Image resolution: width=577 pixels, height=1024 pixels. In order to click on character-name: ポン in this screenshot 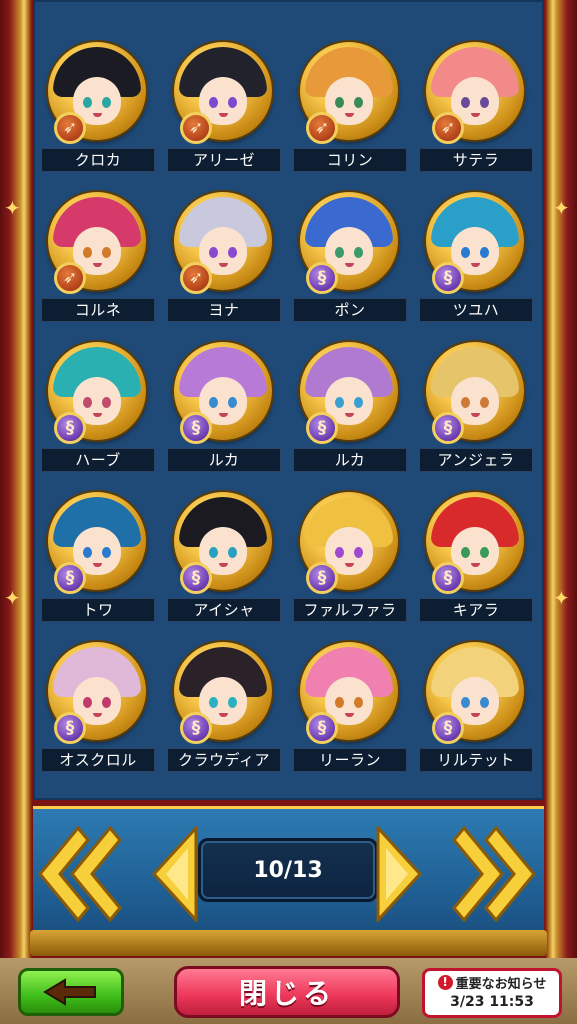, I will do `click(350, 310)`.